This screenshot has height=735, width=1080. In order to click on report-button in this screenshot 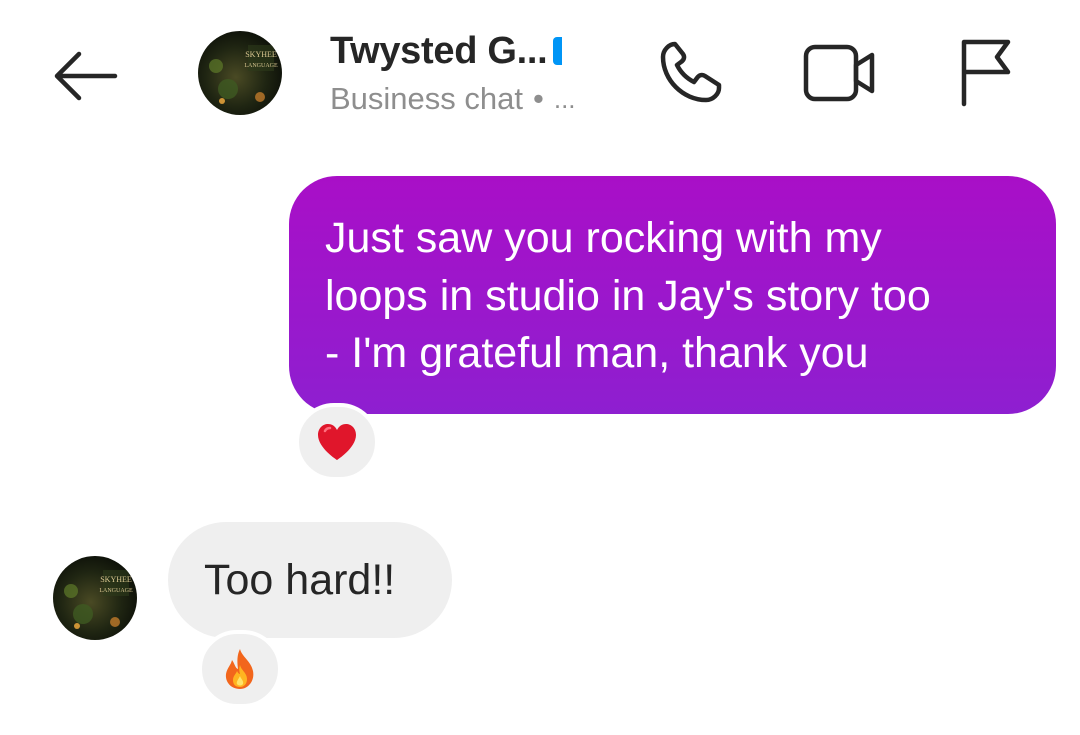, I will do `click(984, 73)`.